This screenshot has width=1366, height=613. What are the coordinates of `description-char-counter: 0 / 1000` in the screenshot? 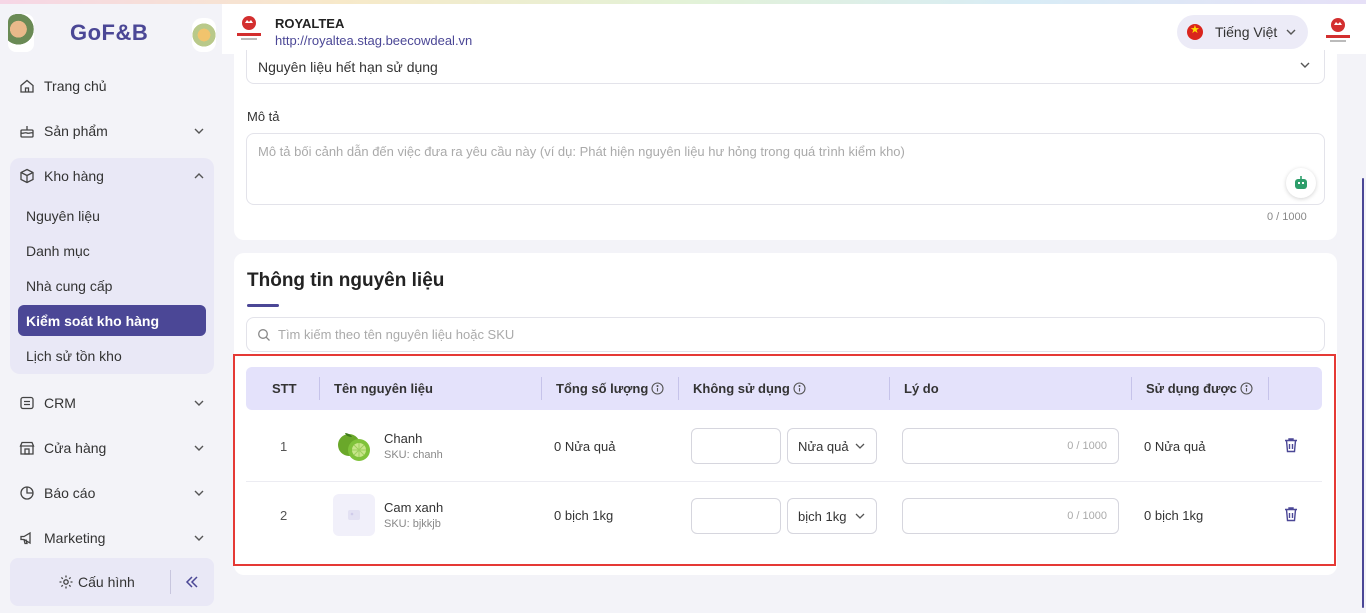 It's located at (1287, 217).